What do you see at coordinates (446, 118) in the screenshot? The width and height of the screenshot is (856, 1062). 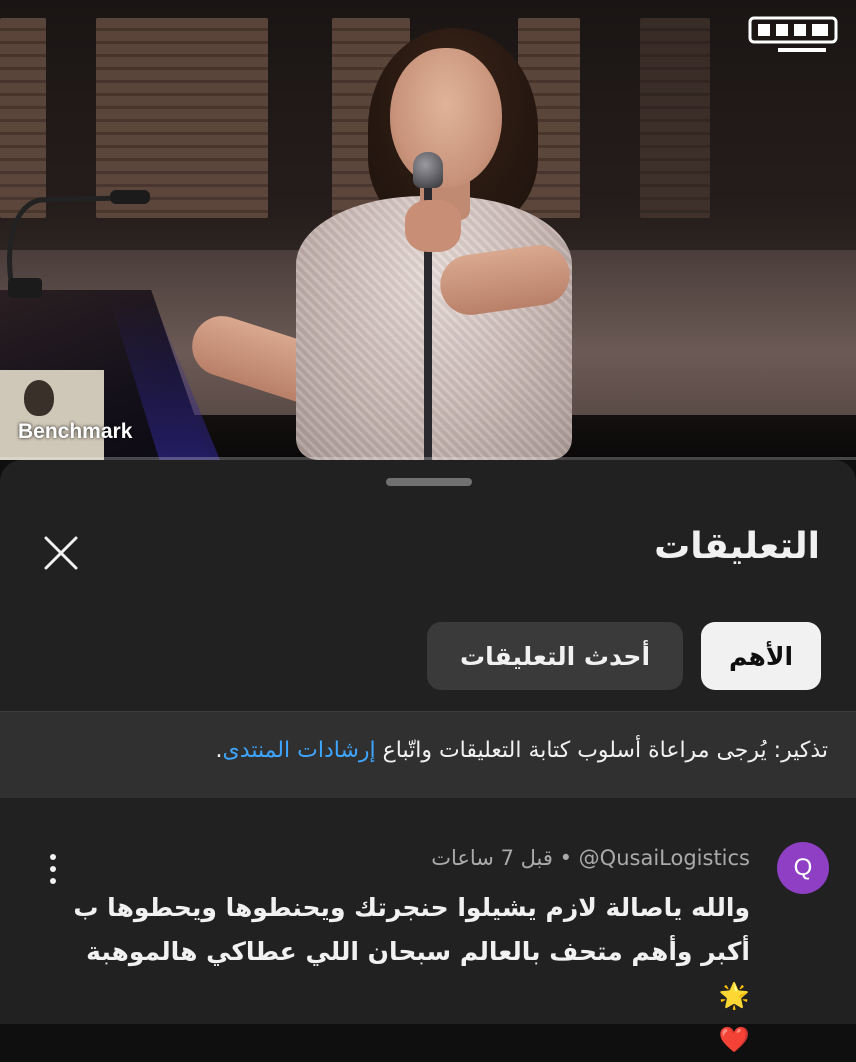 I see `singer-face` at bounding box center [446, 118].